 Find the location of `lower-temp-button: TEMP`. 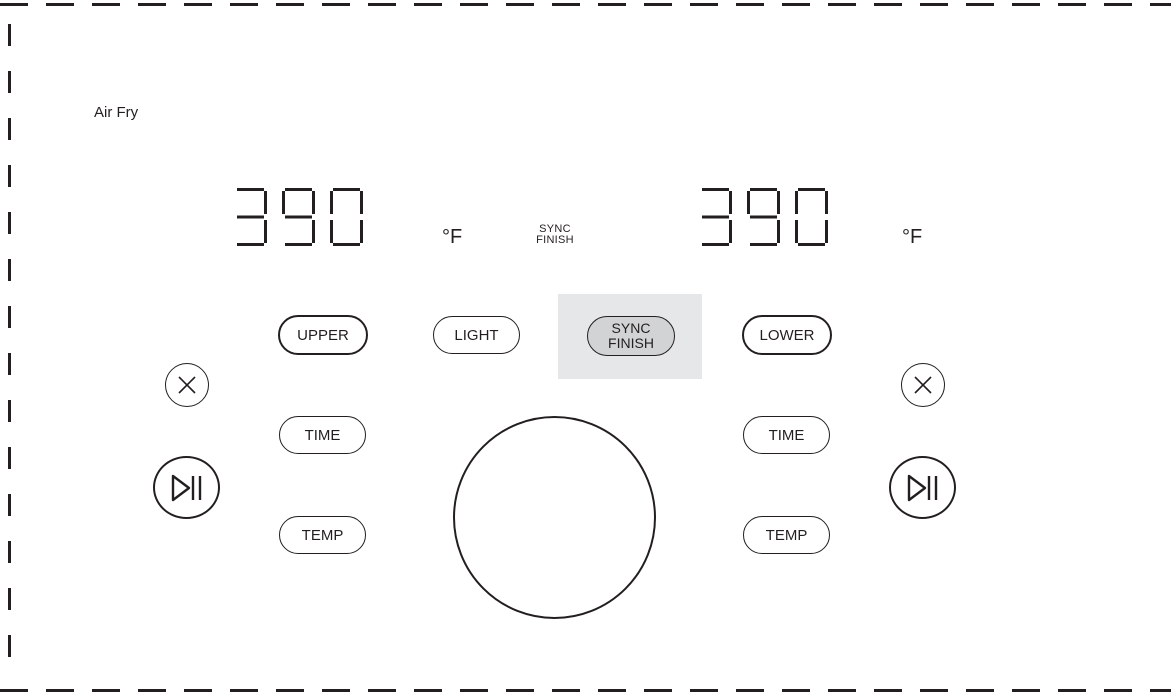

lower-temp-button: TEMP is located at coordinates (786, 535).